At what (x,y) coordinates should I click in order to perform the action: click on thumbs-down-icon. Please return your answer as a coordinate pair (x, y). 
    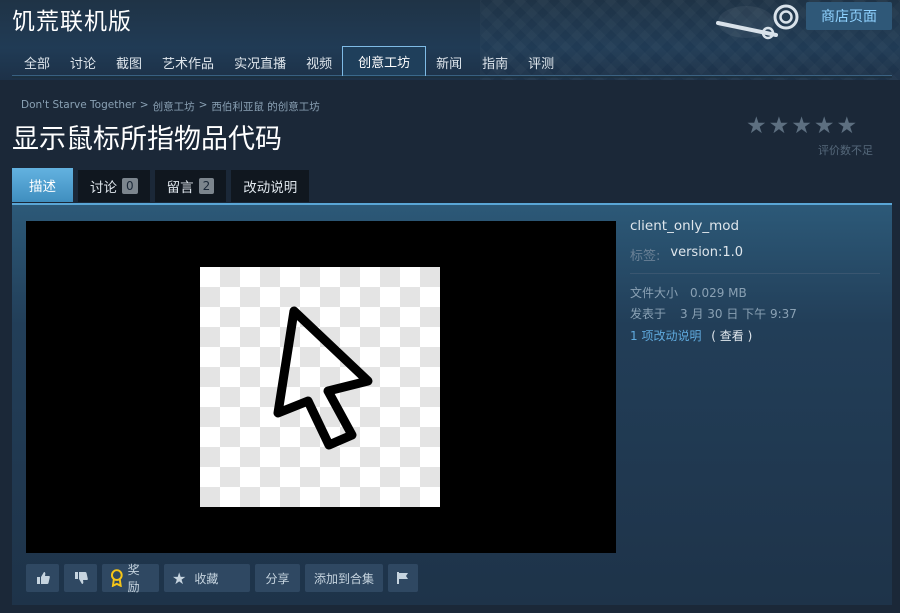
    Looking at the image, I should click on (81, 578).